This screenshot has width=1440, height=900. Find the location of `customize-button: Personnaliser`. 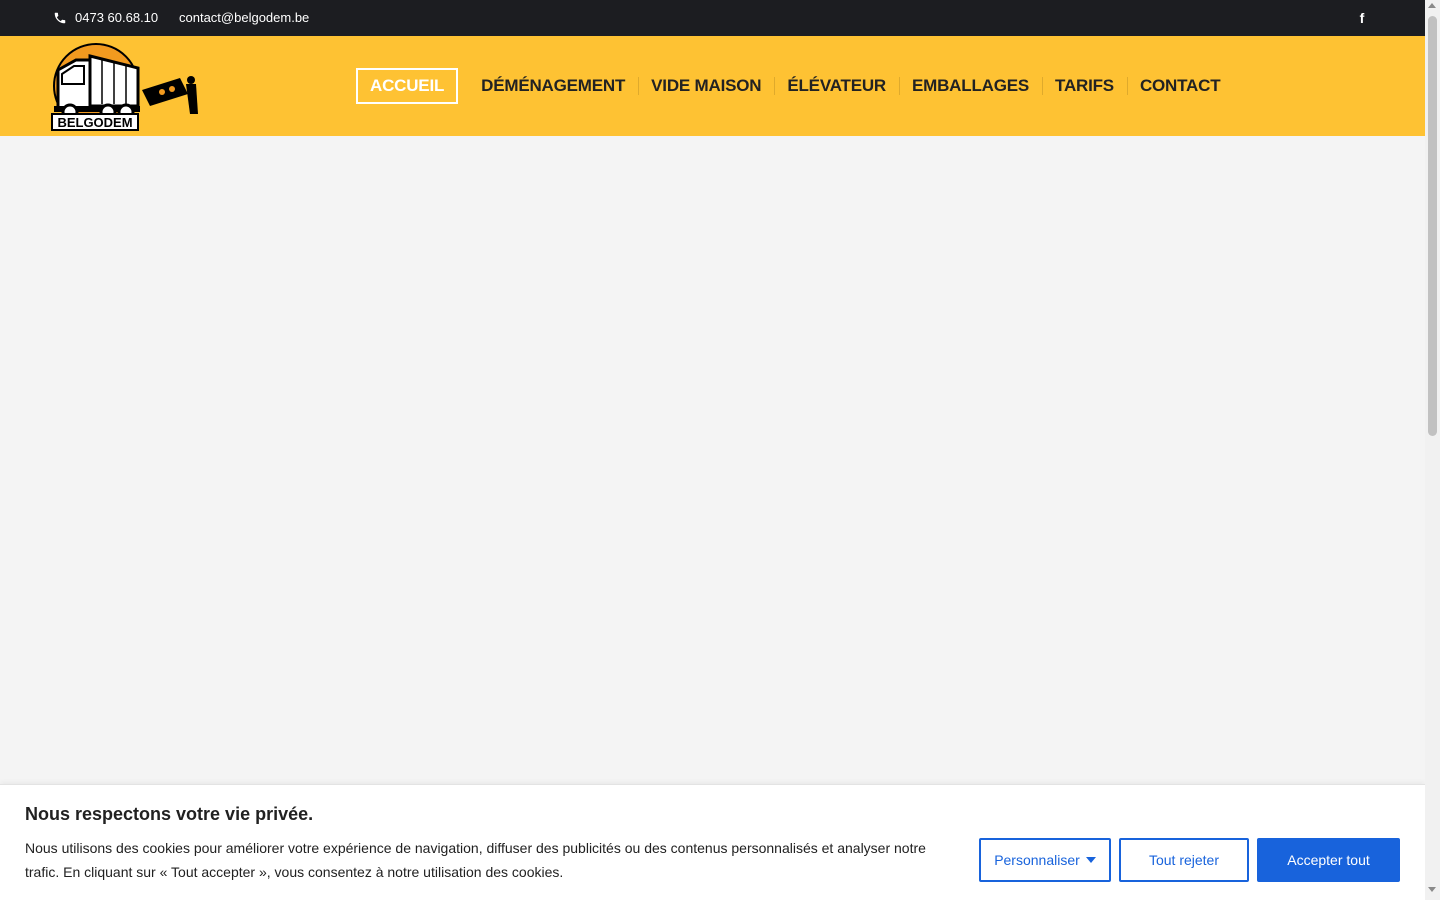

customize-button: Personnaliser is located at coordinates (1045, 860).